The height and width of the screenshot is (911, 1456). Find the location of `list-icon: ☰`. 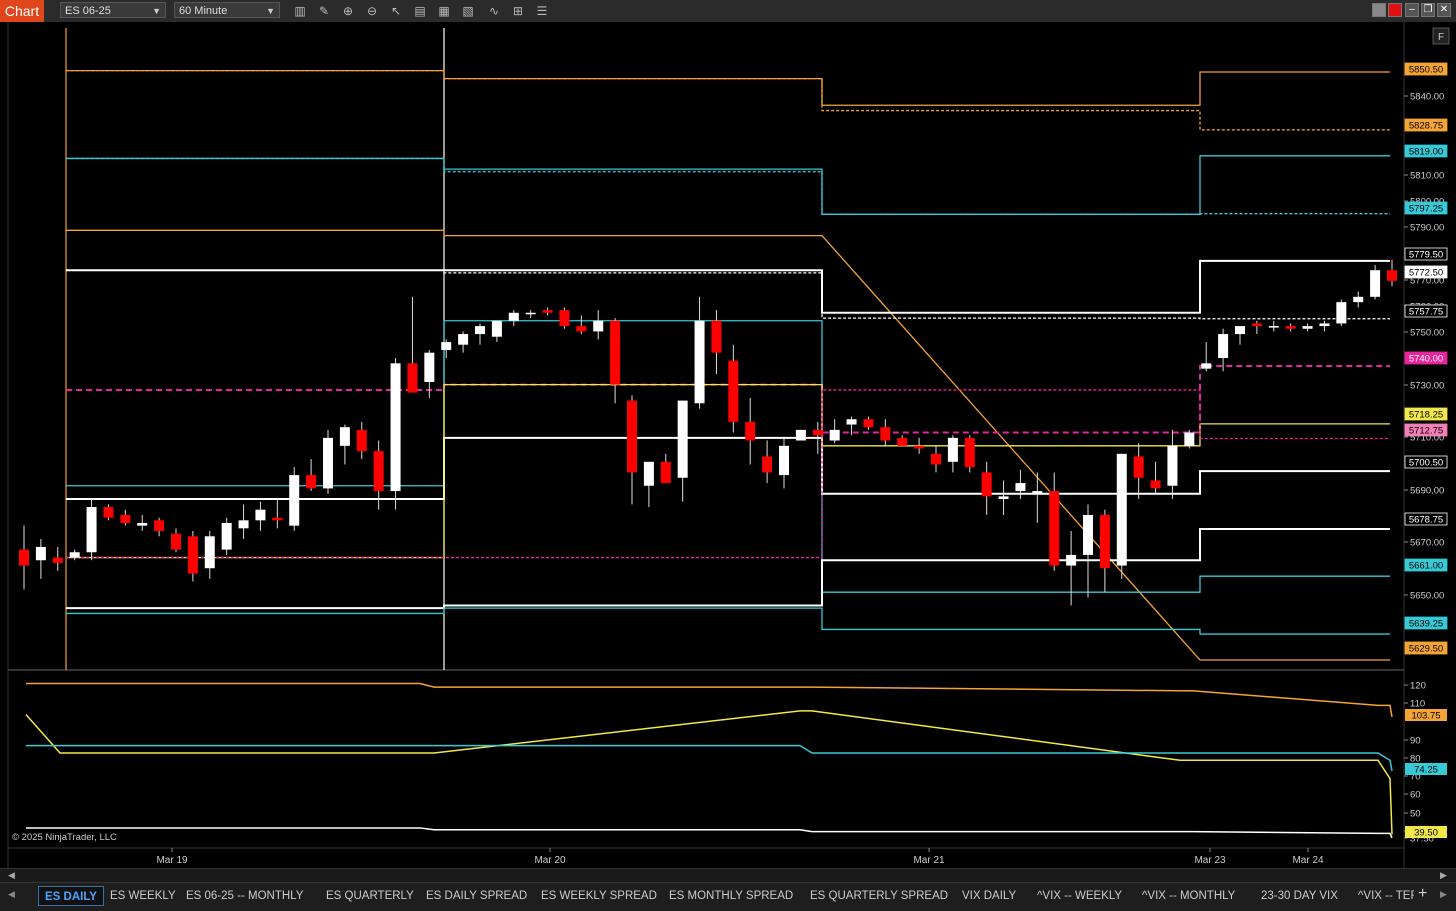

list-icon: ☰ is located at coordinates (542, 11).